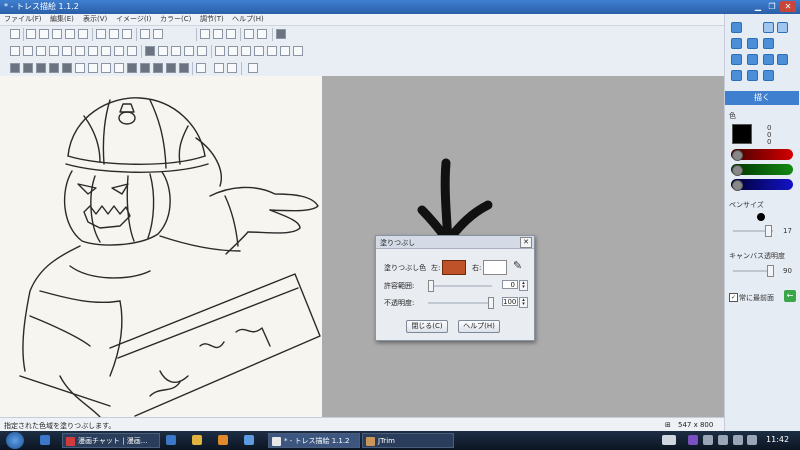 Image resolution: width=800 pixels, height=450 pixels. Describe the element at coordinates (517, 265) in the screenshot. I see `eyedropper-icon: ✎` at that location.